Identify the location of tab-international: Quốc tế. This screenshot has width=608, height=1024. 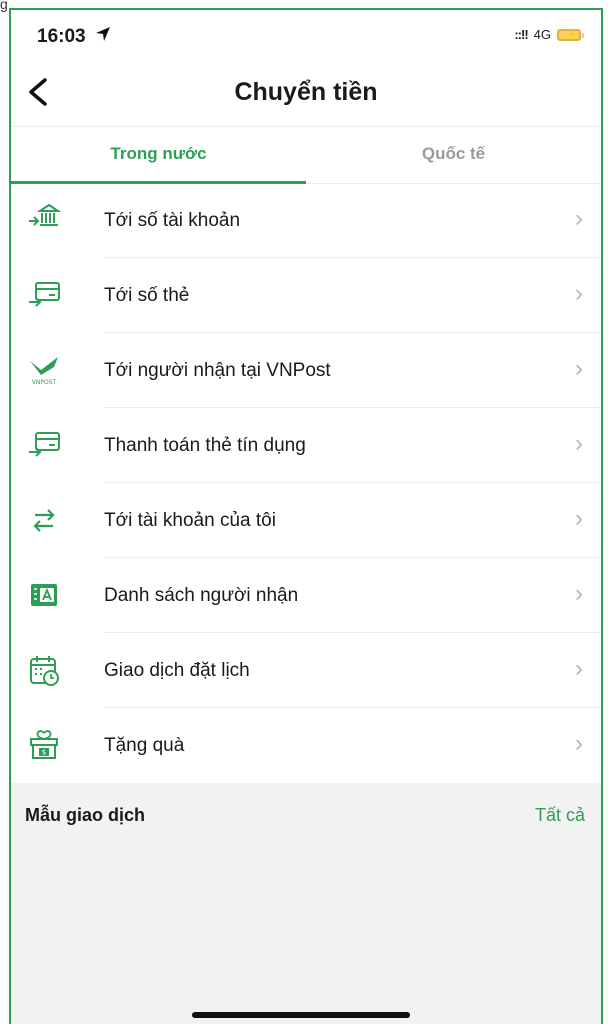
(453, 155).